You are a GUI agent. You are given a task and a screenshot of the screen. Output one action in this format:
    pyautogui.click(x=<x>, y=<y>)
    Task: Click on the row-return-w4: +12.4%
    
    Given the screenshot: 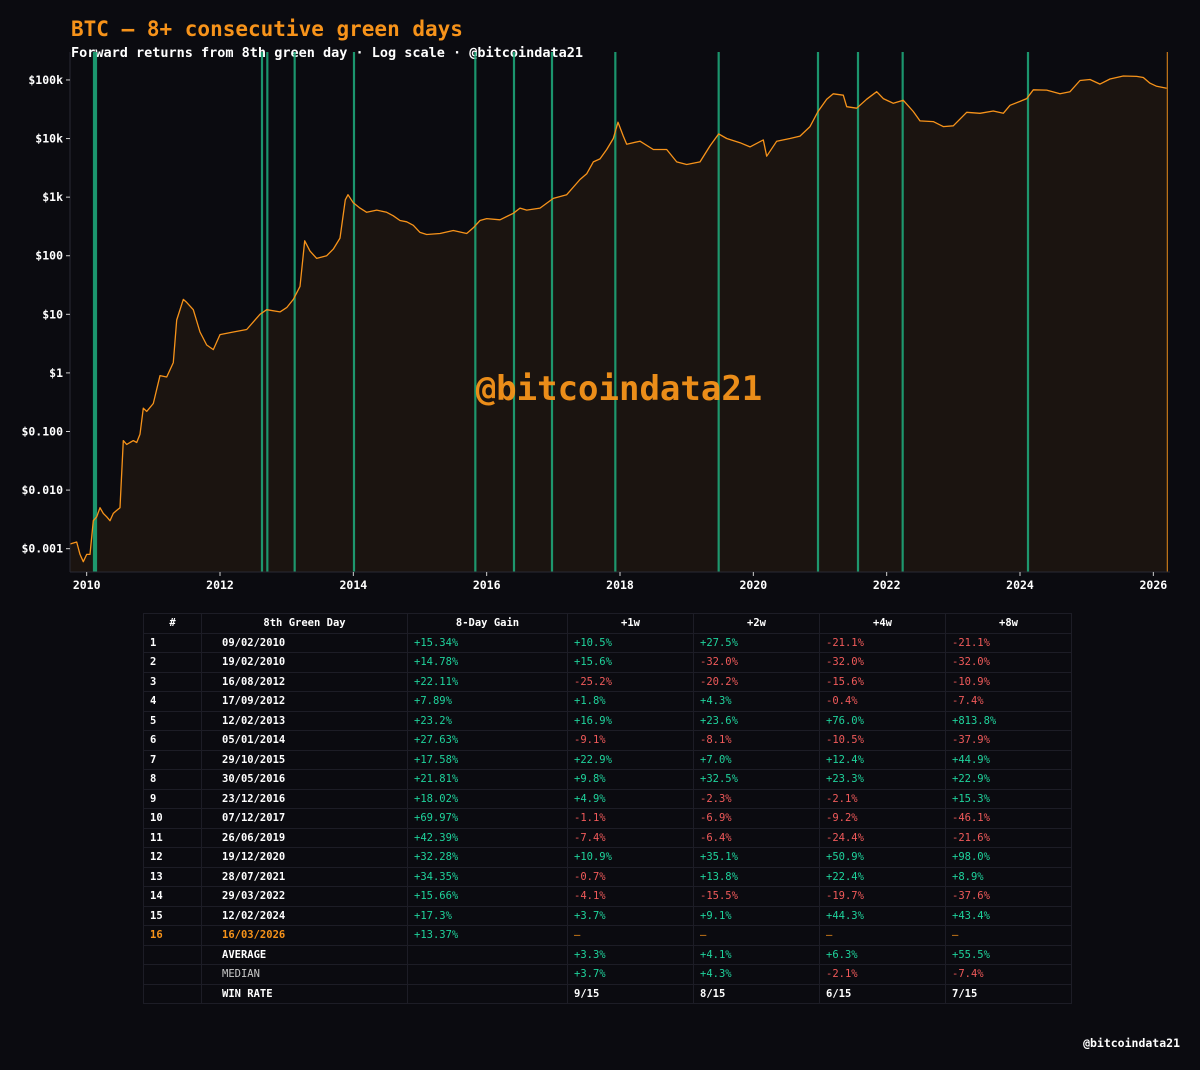 What is the action you would take?
    pyautogui.click(x=882, y=759)
    